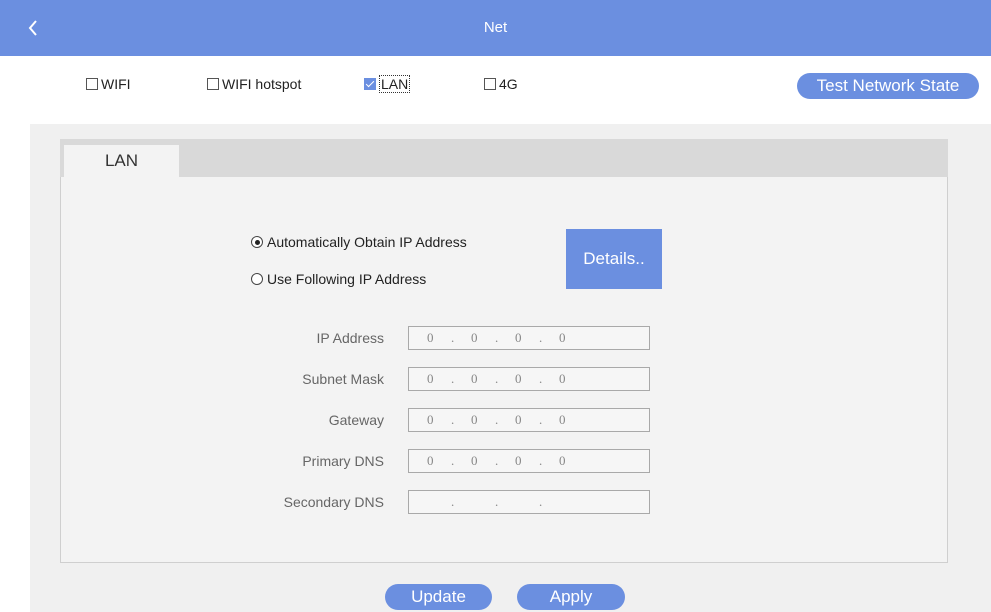 Image resolution: width=991 pixels, height=612 pixels. I want to click on network-option-wifi: WIFI, so click(108, 84).